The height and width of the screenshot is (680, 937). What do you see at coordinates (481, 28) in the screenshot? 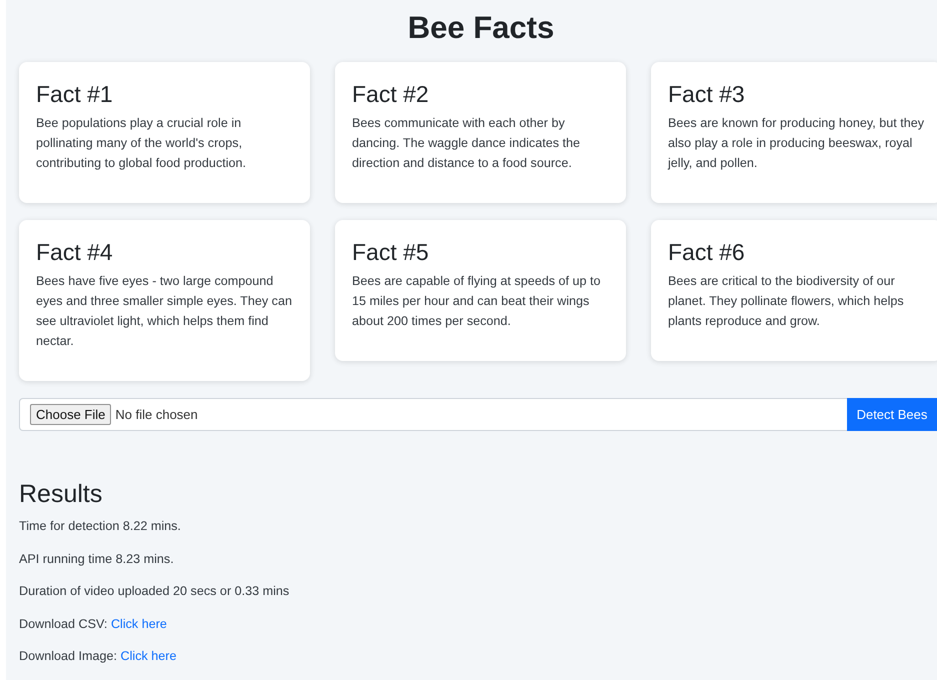
I see `page-title: Bee Facts` at bounding box center [481, 28].